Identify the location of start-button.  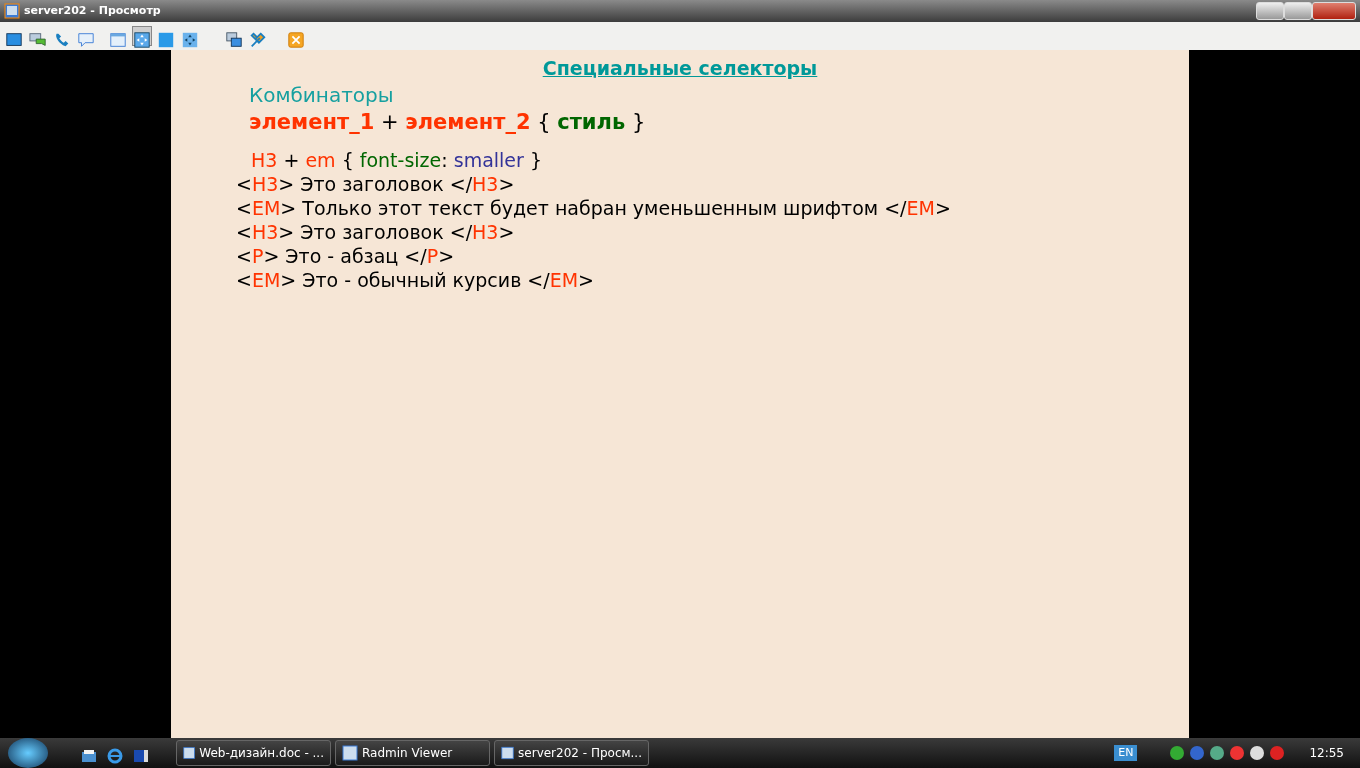
(28, 753).